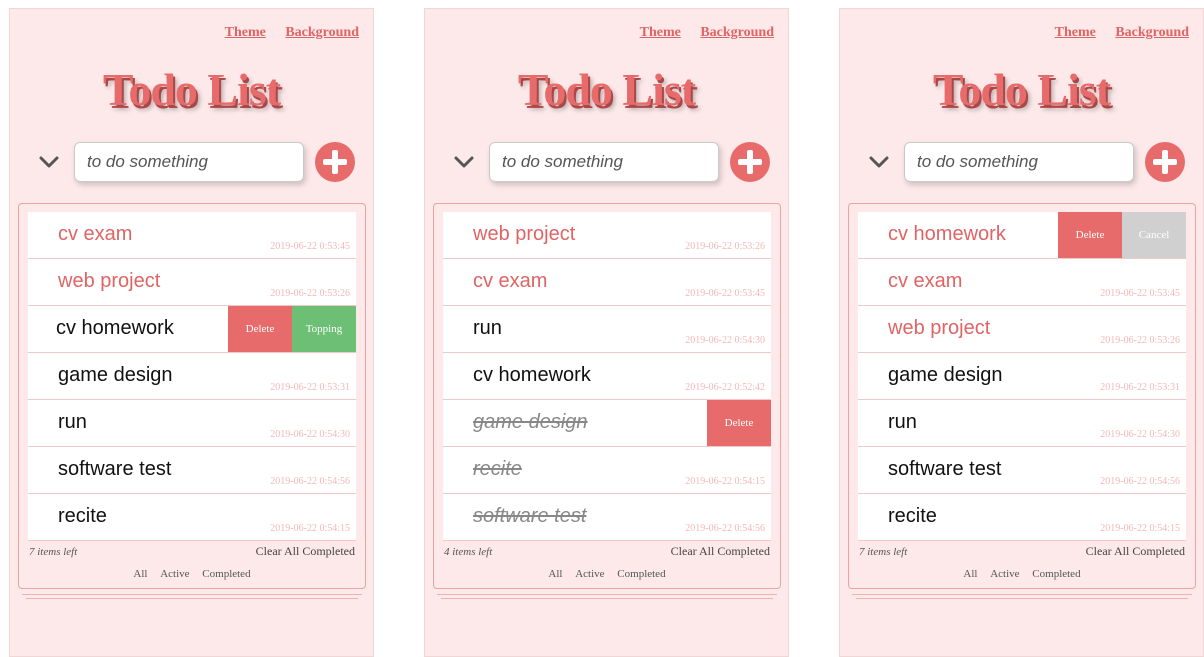 The height and width of the screenshot is (657, 1204). What do you see at coordinates (607, 423) in the screenshot?
I see `list-item: game design Delete` at bounding box center [607, 423].